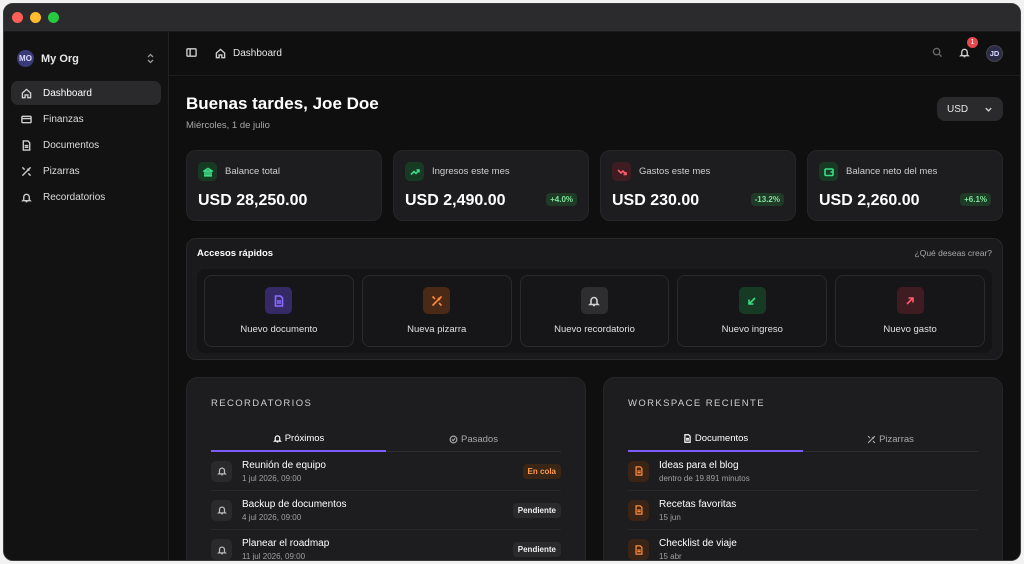 Image resolution: width=1024 pixels, height=564 pixels. Describe the element at coordinates (86, 171) in the screenshot. I see `sidebar-item-pizarras: Pizarras` at that location.